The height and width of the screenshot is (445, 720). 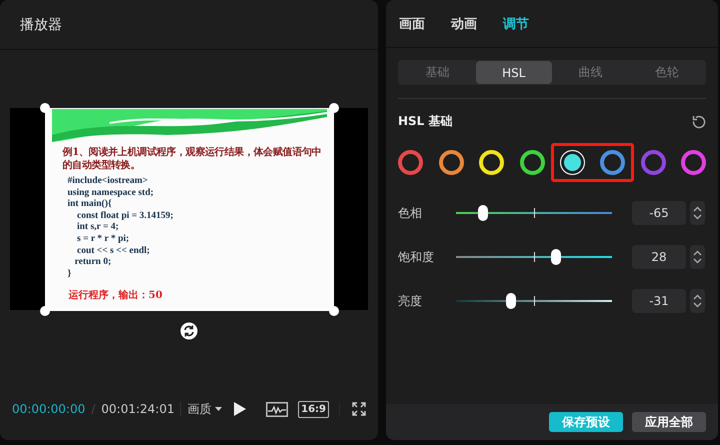 What do you see at coordinates (410, 301) in the screenshot?
I see `slider-label: 亮度` at bounding box center [410, 301].